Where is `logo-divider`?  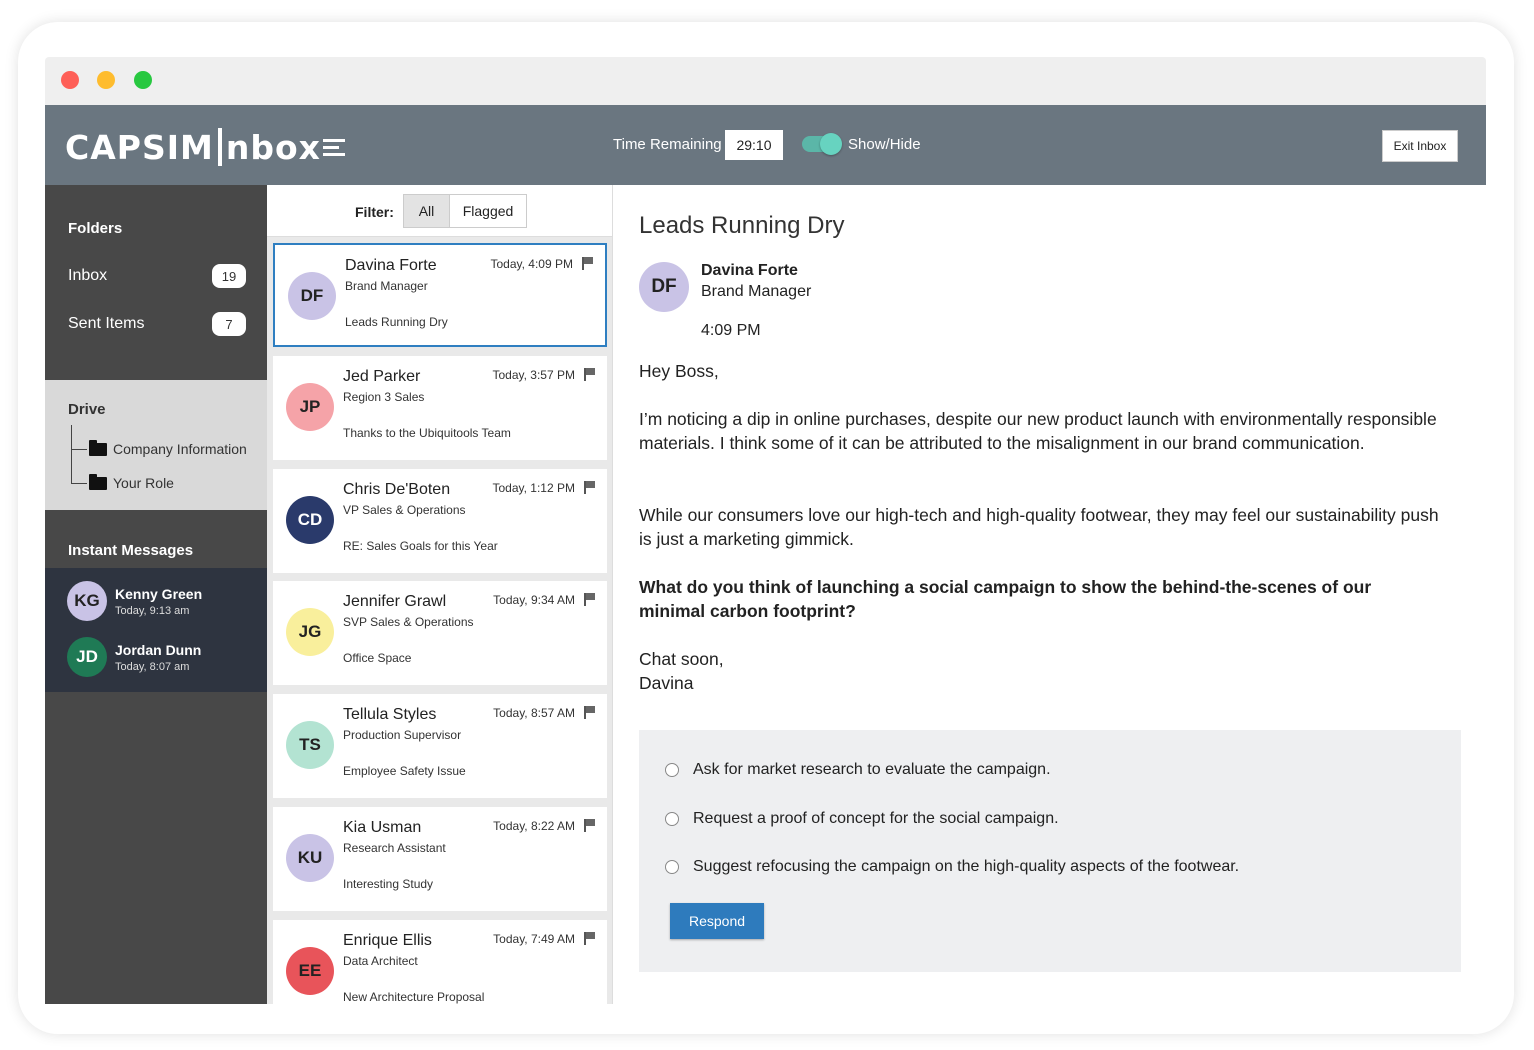 logo-divider is located at coordinates (219, 147).